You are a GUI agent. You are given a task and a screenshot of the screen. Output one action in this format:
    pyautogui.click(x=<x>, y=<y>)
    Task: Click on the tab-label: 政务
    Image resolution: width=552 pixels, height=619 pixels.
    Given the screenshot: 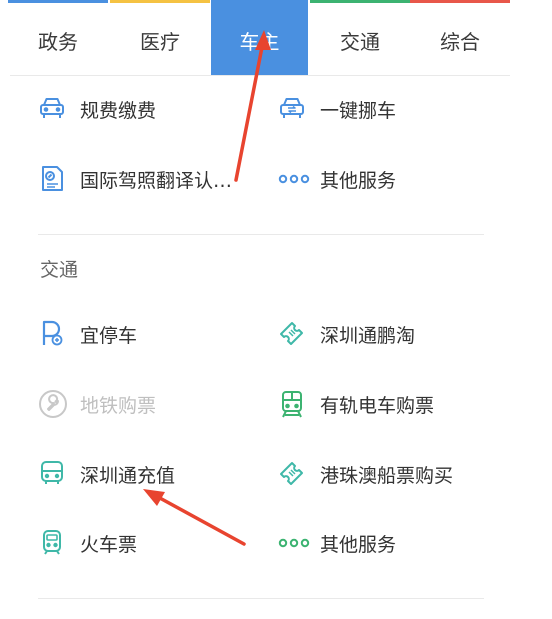 What is the action you would take?
    pyautogui.click(x=58, y=42)
    